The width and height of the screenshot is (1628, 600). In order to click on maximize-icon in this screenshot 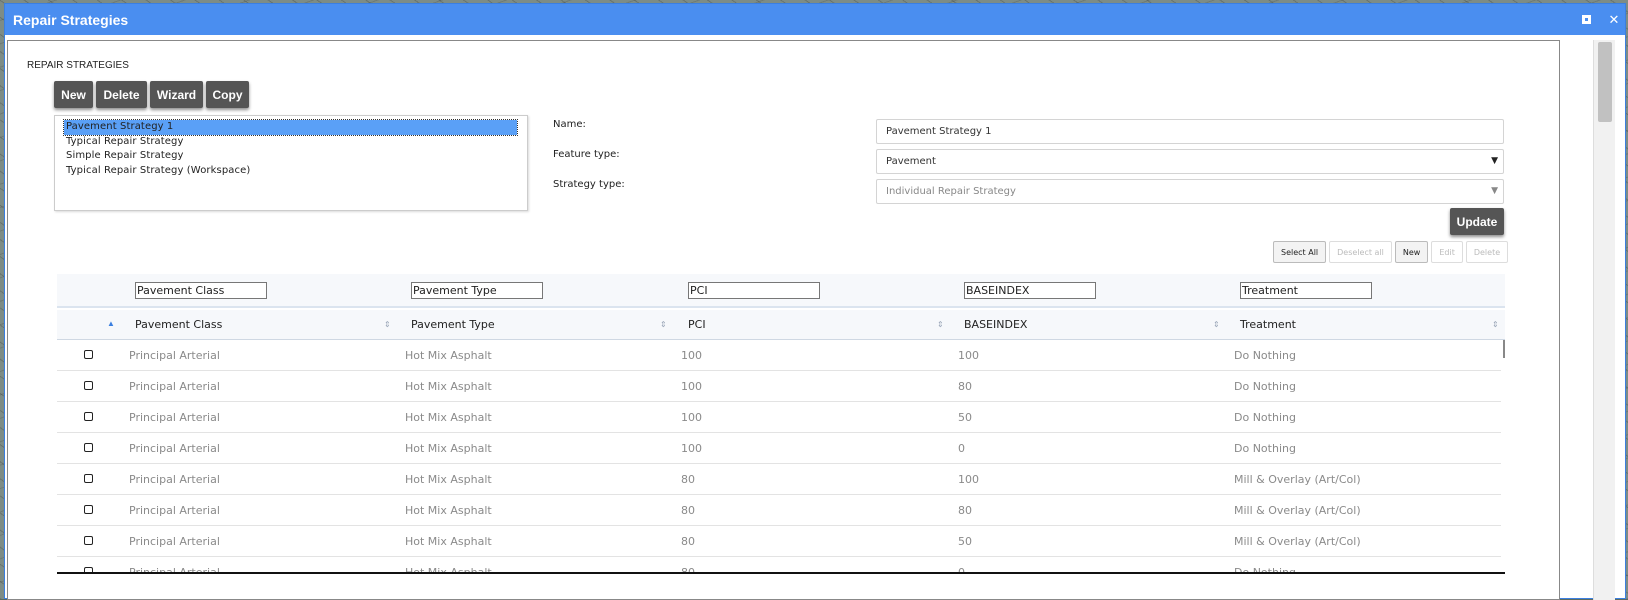, I will do `click(1586, 19)`.